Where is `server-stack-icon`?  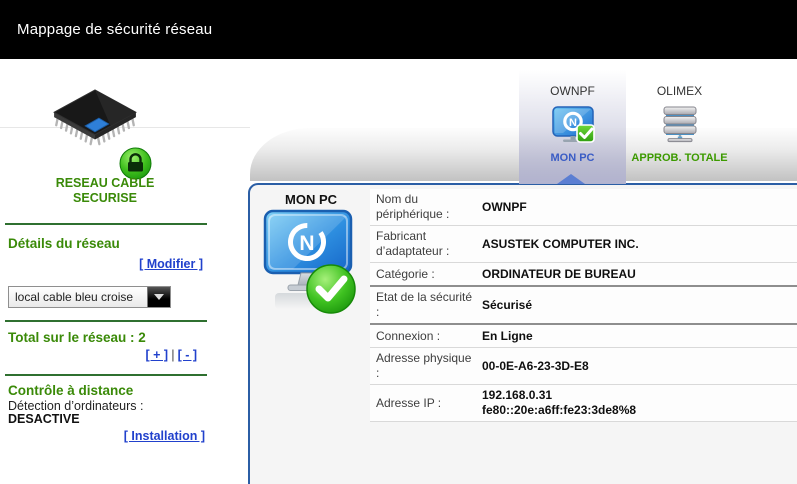
server-stack-icon is located at coordinates (679, 124).